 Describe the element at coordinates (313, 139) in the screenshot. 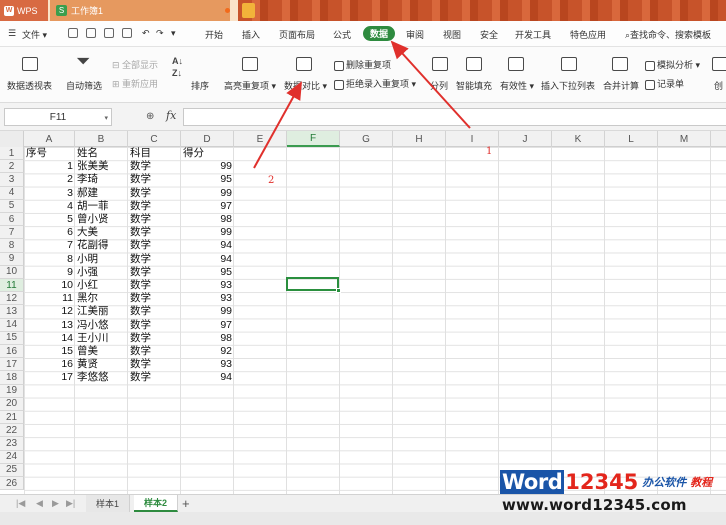

I see `column-header-f: F` at that location.